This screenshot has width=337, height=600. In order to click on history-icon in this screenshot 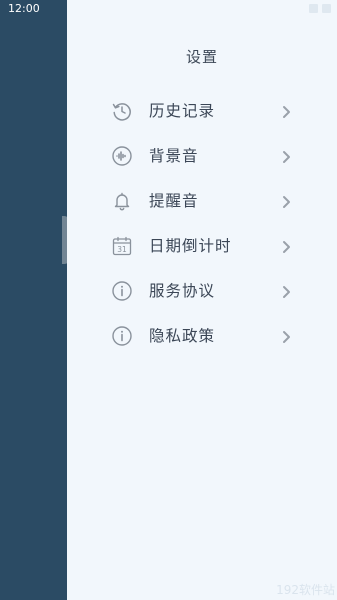, I will do `click(122, 111)`.